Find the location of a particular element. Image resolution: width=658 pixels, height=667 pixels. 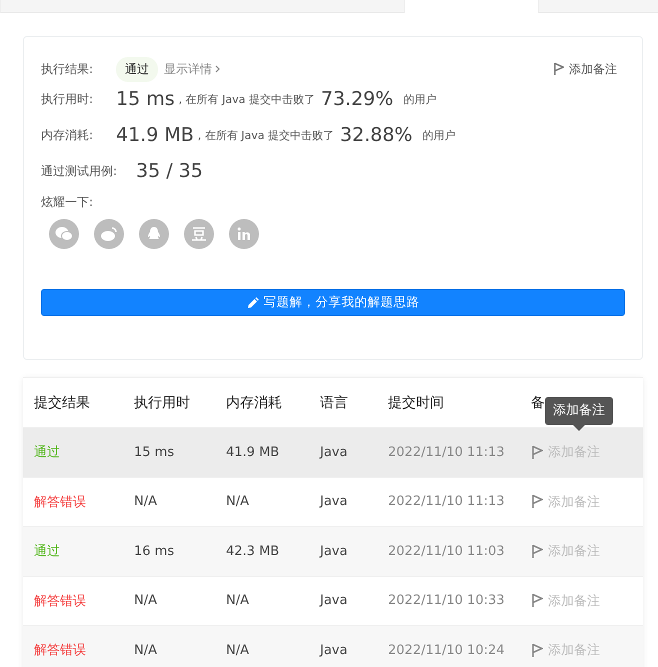

metric-label: 执行用时: is located at coordinates (67, 99).